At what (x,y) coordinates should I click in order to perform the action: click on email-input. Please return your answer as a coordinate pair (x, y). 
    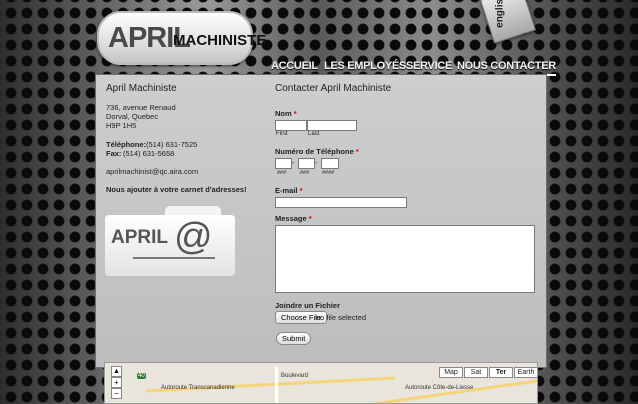
    Looking at the image, I should click on (341, 202).